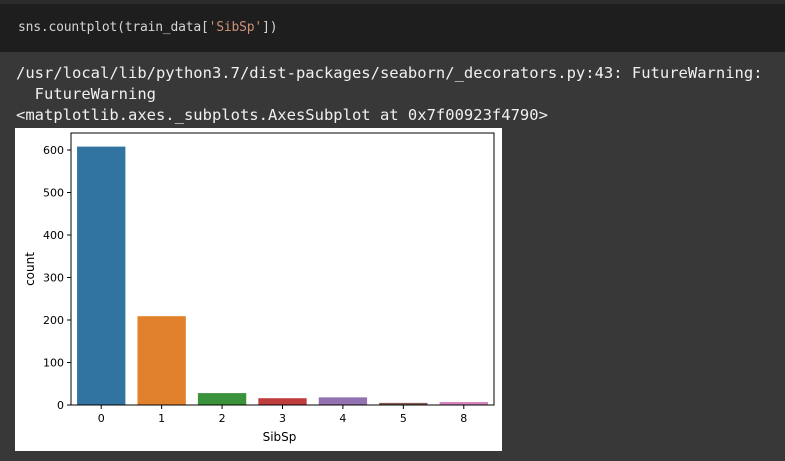 The image size is (785, 461). I want to click on x-tick-label: 3, so click(282, 418).